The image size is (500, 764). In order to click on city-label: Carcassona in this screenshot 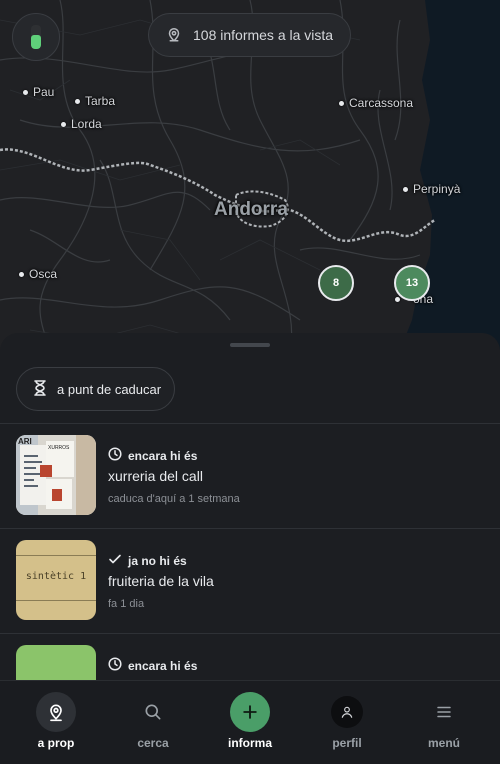, I will do `click(376, 103)`.